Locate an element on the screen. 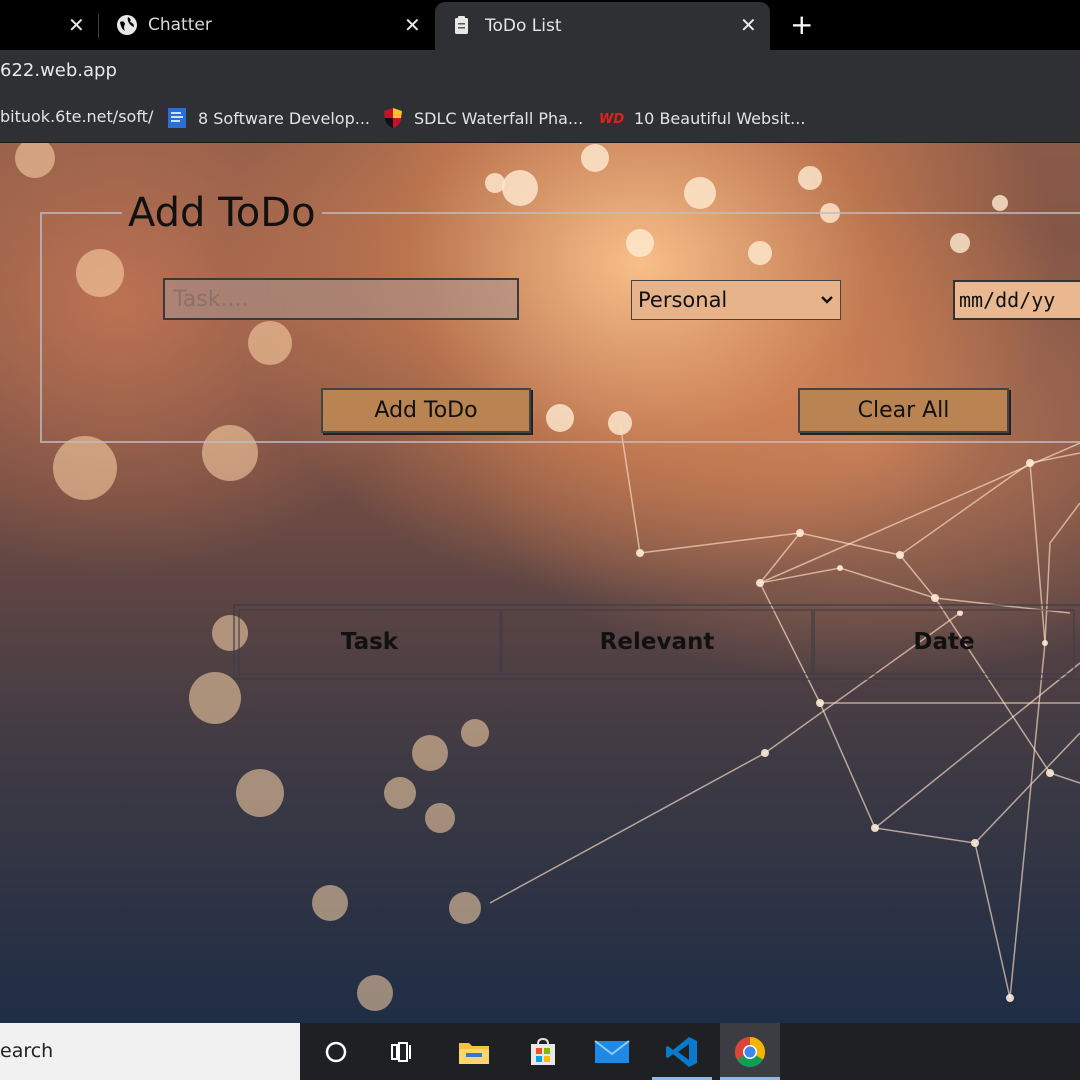 This screenshot has width=1080, height=1080. shield-icon is located at coordinates (393, 118).